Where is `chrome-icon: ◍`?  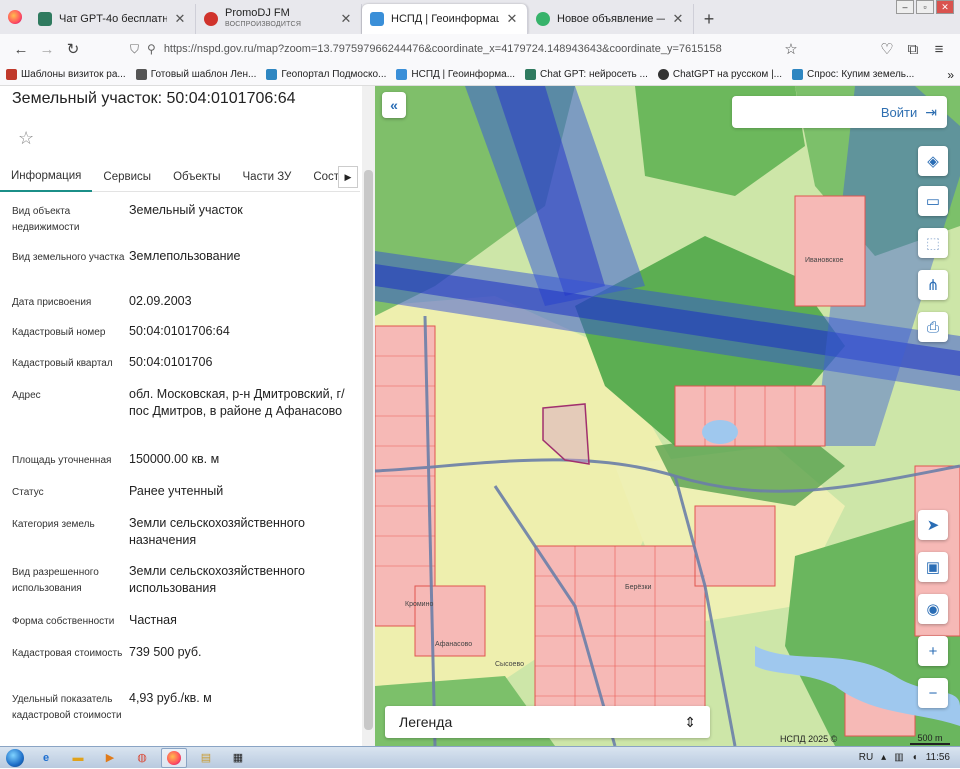 chrome-icon: ◍ is located at coordinates (142, 758).